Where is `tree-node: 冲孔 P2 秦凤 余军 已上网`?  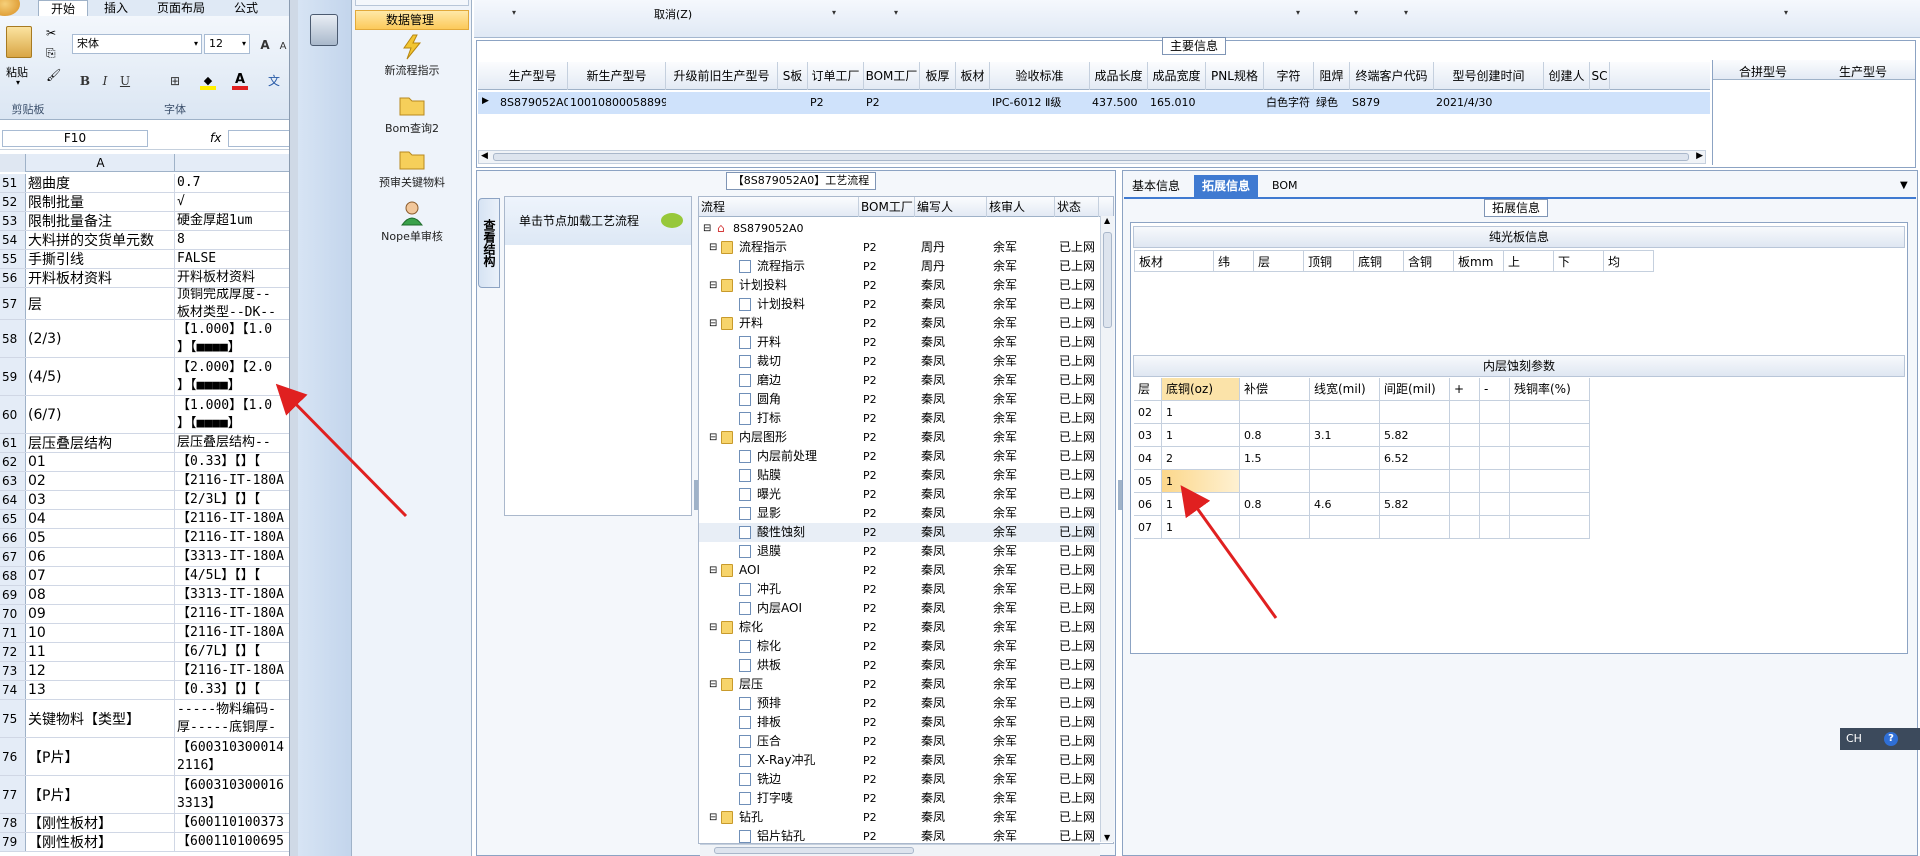 tree-node: 冲孔 P2 秦凤 余军 已上网 is located at coordinates (899, 589).